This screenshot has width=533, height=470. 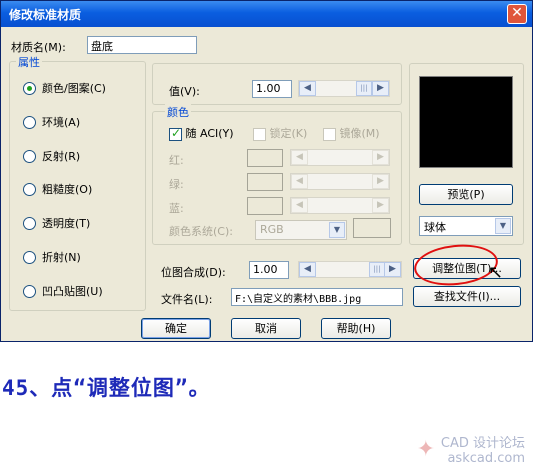 I want to click on attributes-legend: 属性, so click(x=29, y=62).